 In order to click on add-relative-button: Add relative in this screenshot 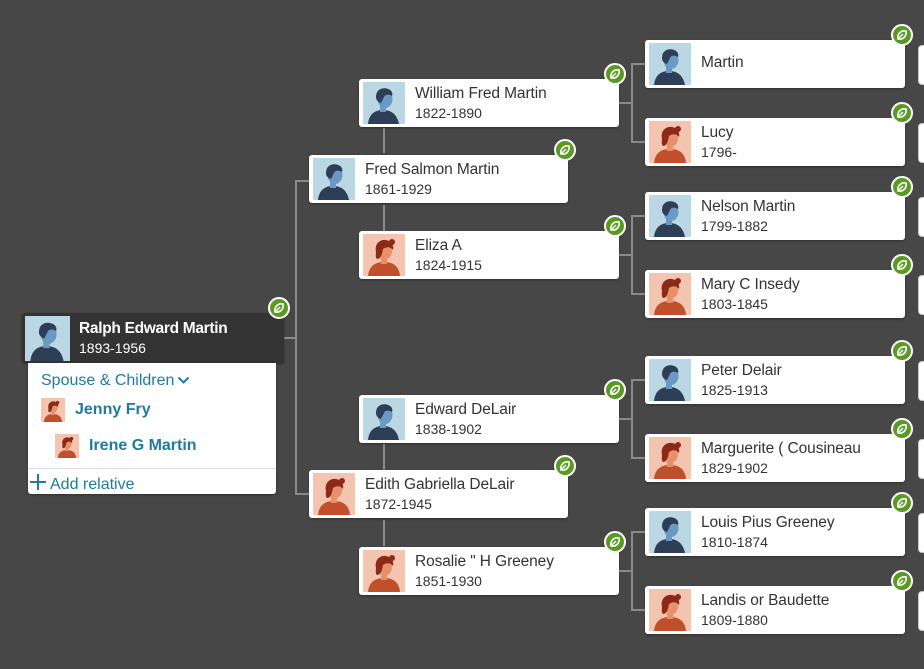, I will do `click(81, 484)`.